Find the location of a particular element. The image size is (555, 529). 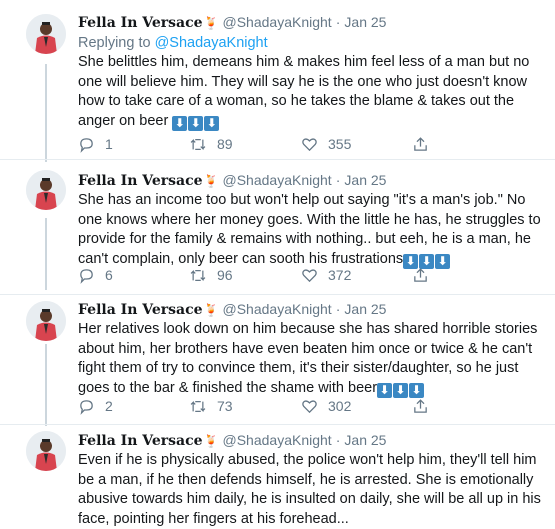

like-button: 302 is located at coordinates (326, 406).